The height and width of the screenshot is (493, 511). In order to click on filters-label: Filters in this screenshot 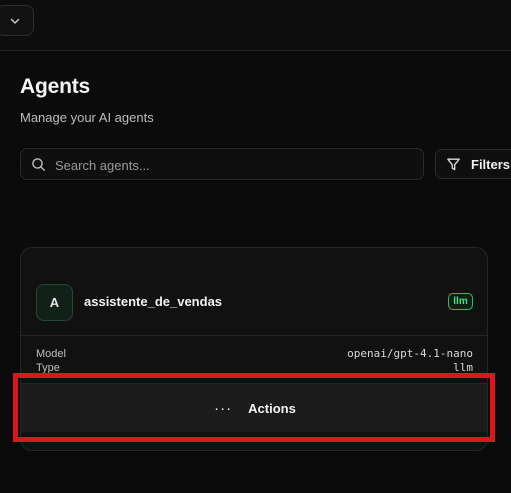, I will do `click(491, 164)`.